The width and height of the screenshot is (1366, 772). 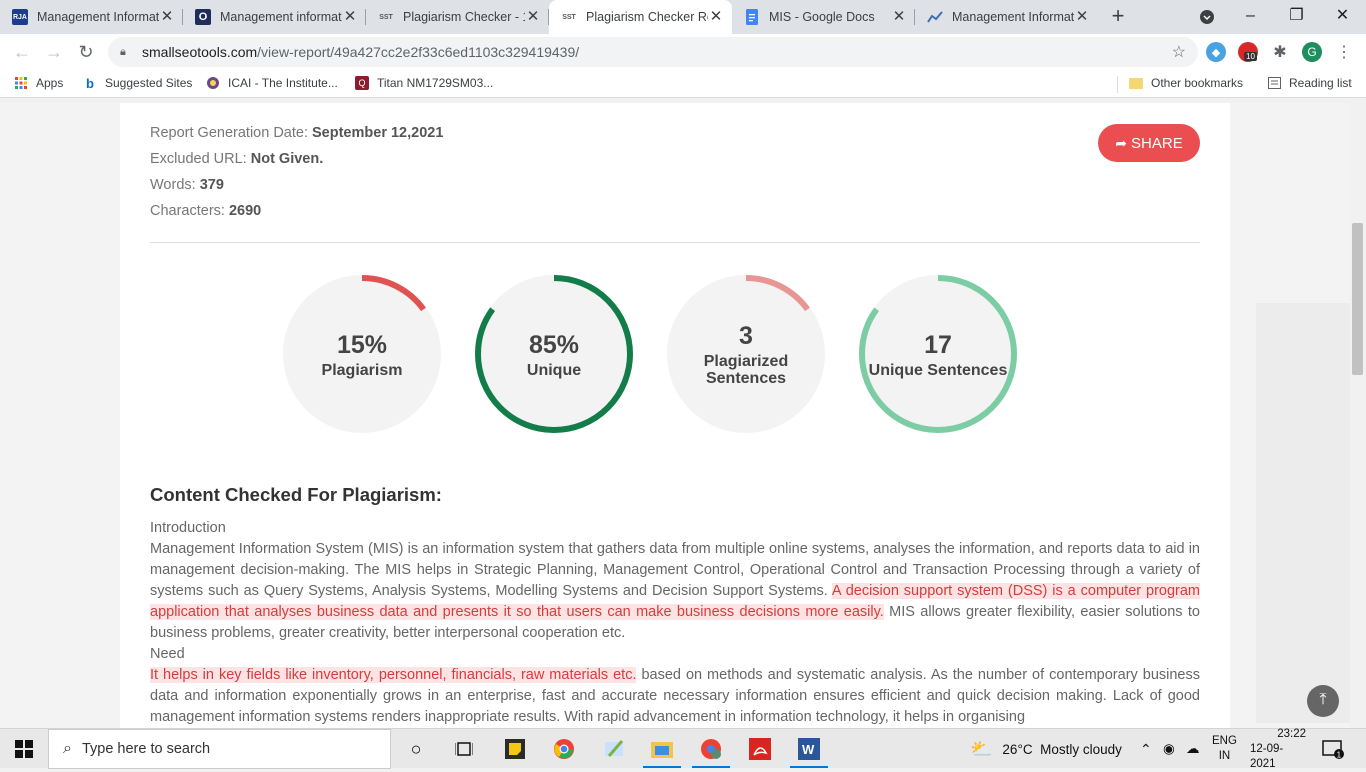 What do you see at coordinates (1193, 749) in the screenshot?
I see `onedrive-icon: ☁` at bounding box center [1193, 749].